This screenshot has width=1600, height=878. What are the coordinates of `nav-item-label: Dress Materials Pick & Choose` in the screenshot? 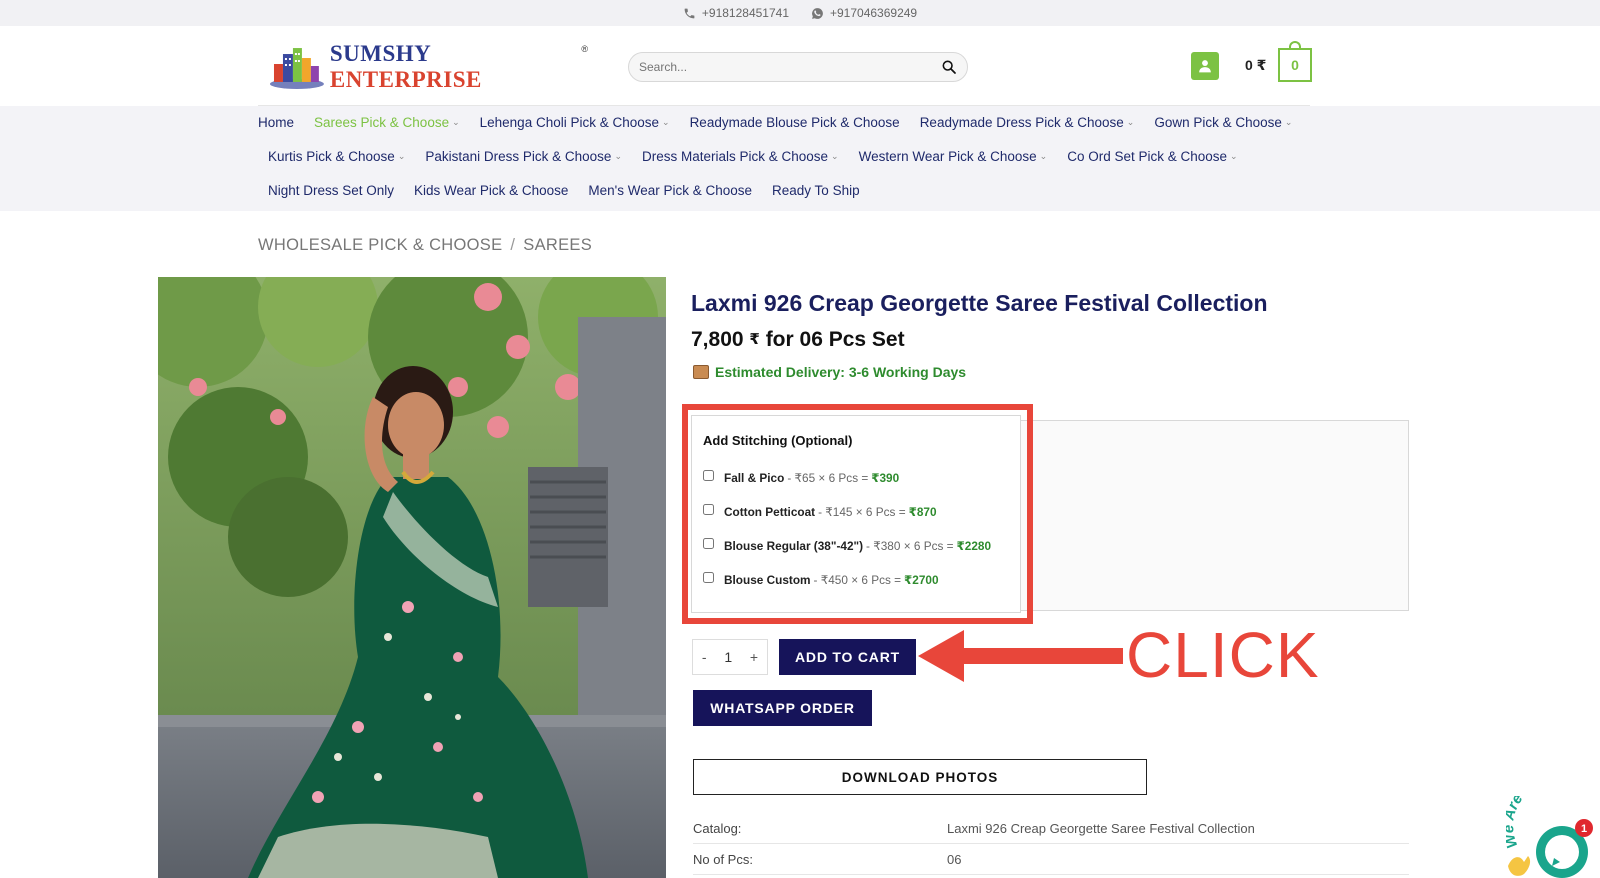 It's located at (735, 156).